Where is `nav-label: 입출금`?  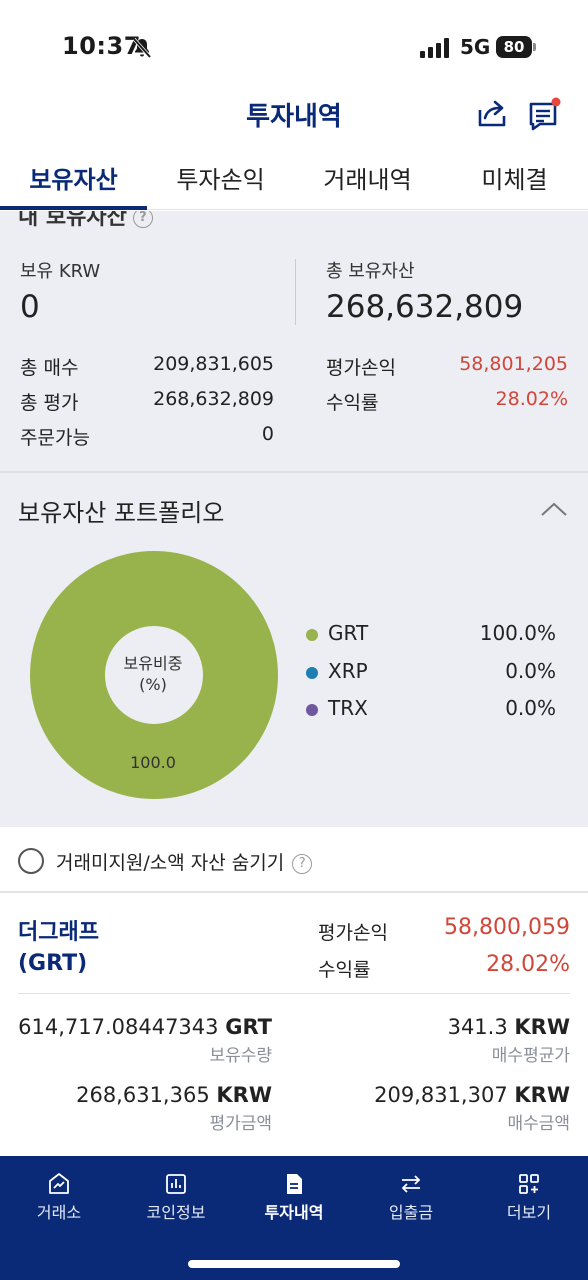 nav-label: 입출금 is located at coordinates (411, 1212).